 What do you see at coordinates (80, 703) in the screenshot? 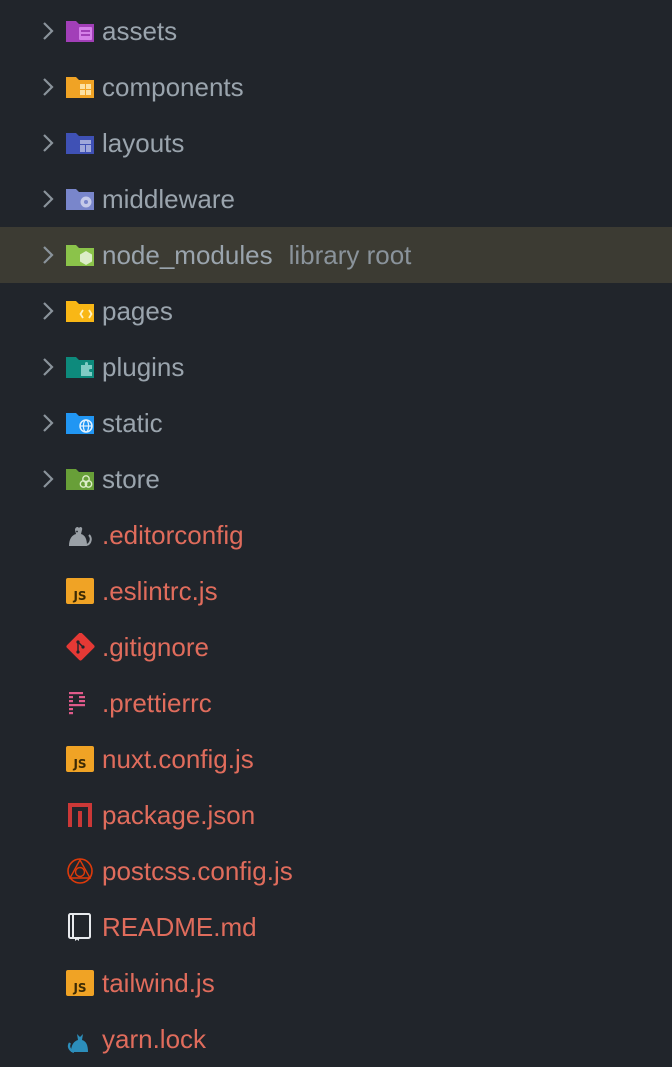
I see `prettier-icon` at bounding box center [80, 703].